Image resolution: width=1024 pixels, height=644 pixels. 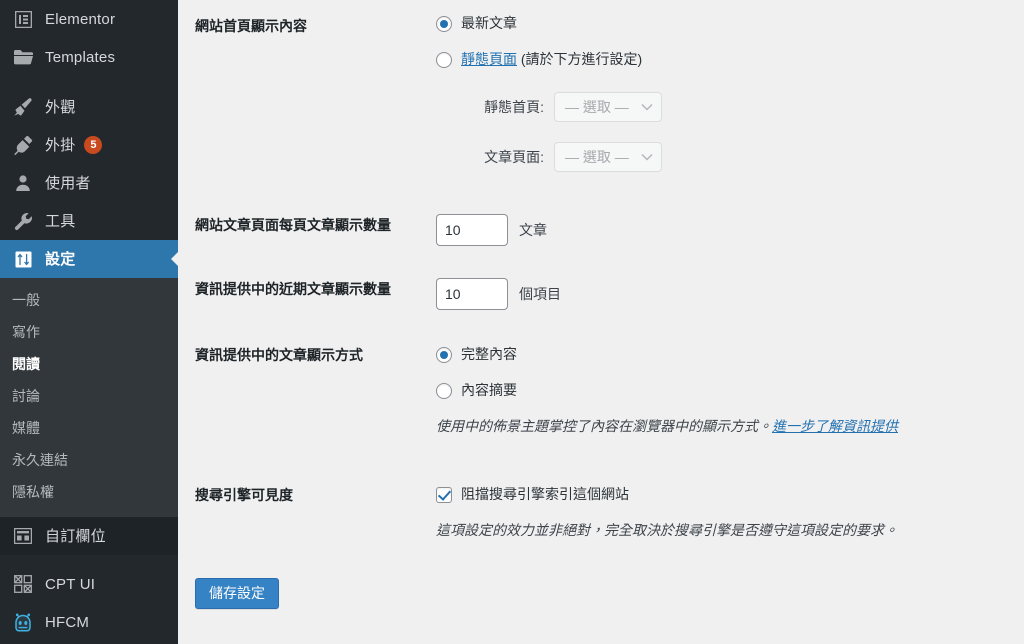 I want to click on sidebar-item-hfcm: HFCM, so click(x=89, y=622).